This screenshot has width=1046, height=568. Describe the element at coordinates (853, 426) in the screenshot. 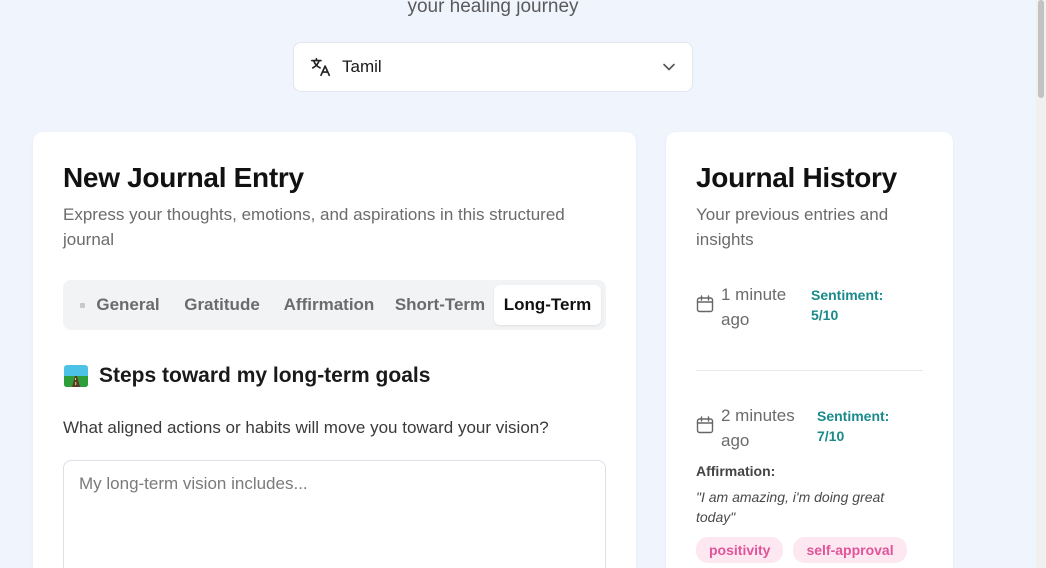

I see `sentiment-score: Sentiment: 7/10` at that location.